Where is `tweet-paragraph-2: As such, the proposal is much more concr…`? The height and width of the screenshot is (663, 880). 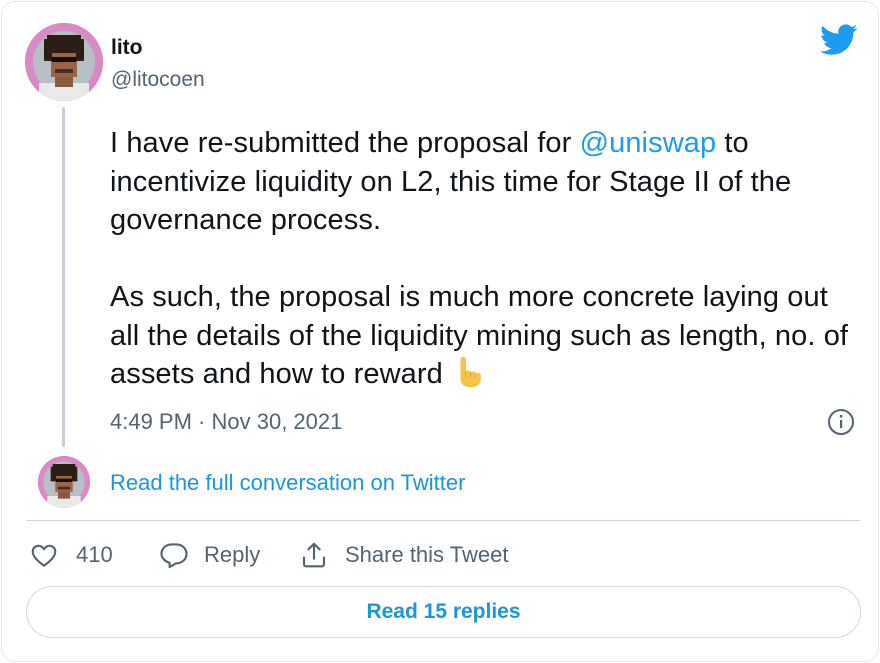
tweet-paragraph-2: As such, the proposal is much more concr… is located at coordinates (485, 336).